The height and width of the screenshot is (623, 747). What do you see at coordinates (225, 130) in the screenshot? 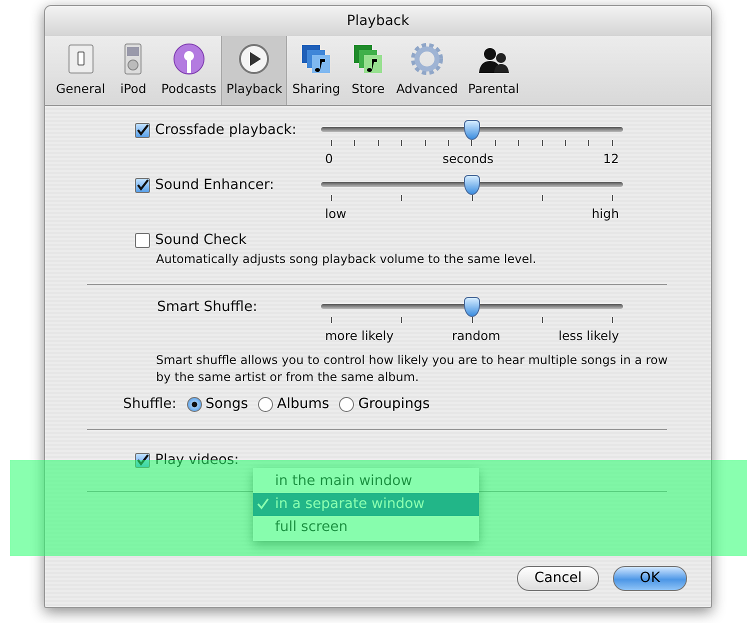
I see `option-label: Crossfade playback:` at bounding box center [225, 130].